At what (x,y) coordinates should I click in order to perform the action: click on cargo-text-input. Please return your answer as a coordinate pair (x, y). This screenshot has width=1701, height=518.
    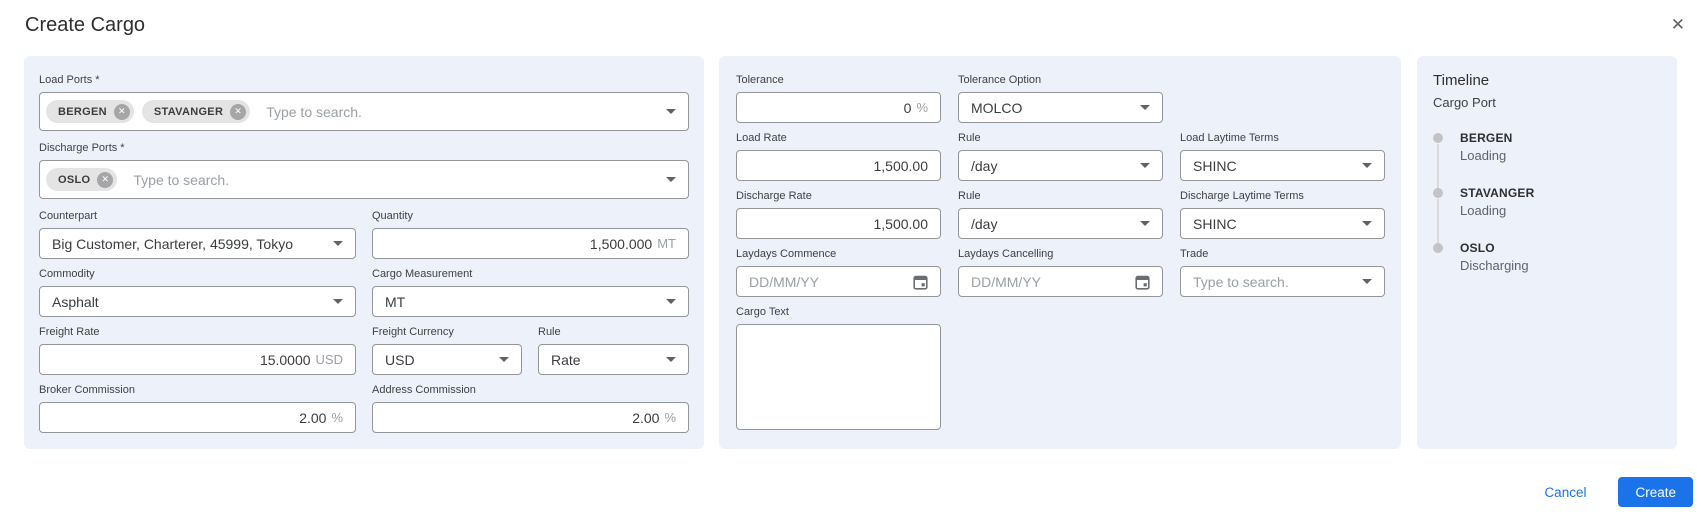
    Looking at the image, I should click on (838, 377).